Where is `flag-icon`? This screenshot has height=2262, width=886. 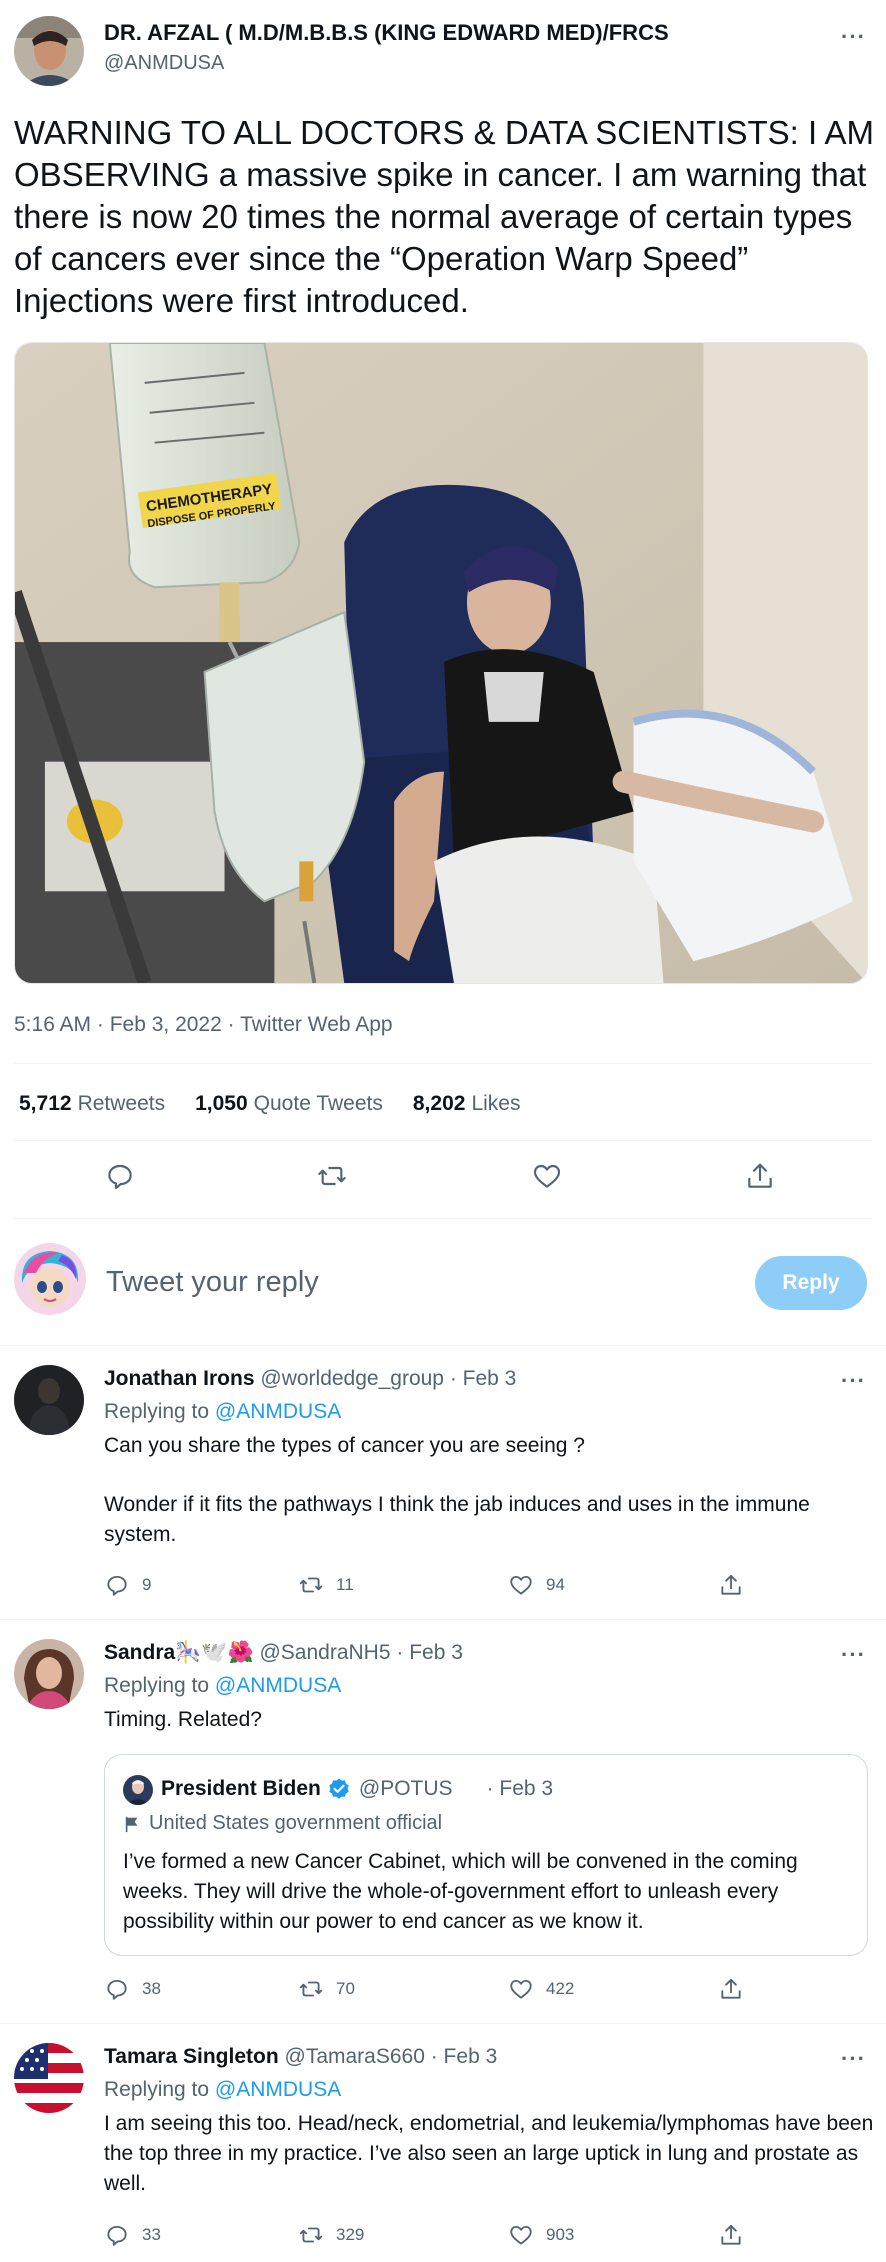
flag-icon is located at coordinates (131, 1824).